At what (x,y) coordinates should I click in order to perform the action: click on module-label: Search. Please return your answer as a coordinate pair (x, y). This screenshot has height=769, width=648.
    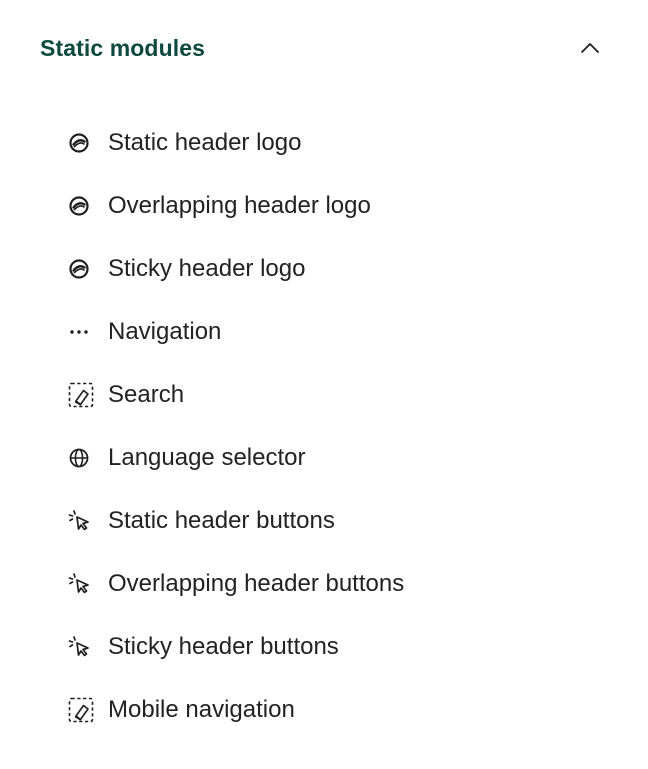
    Looking at the image, I should click on (146, 394).